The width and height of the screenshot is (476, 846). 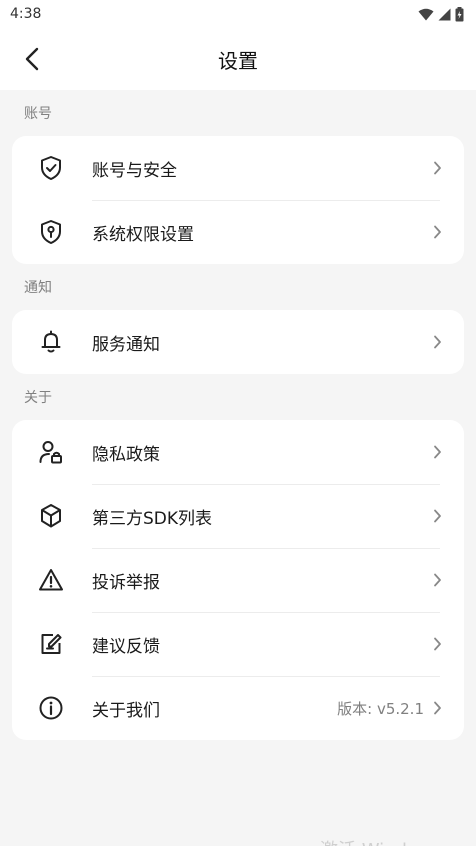 I want to click on status-icons, so click(x=441, y=14).